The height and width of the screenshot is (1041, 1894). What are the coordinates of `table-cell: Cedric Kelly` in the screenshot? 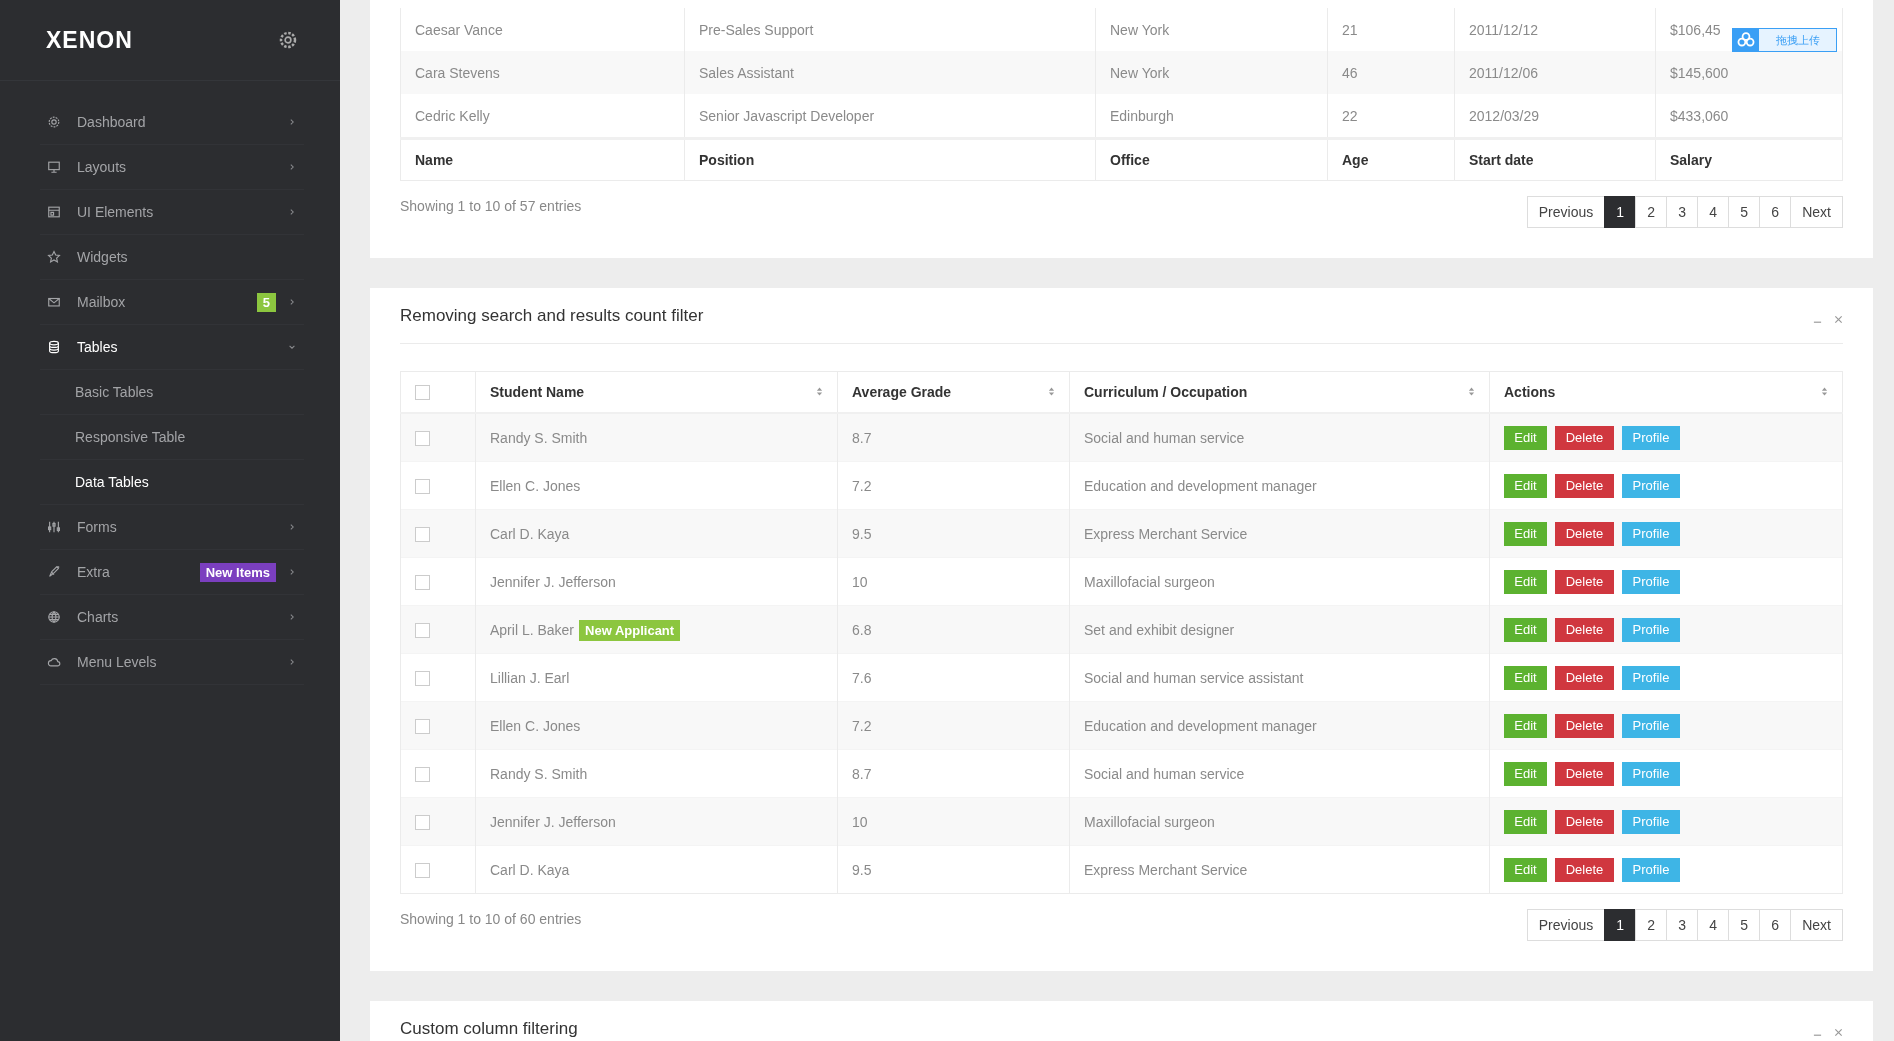 It's located at (542, 116).